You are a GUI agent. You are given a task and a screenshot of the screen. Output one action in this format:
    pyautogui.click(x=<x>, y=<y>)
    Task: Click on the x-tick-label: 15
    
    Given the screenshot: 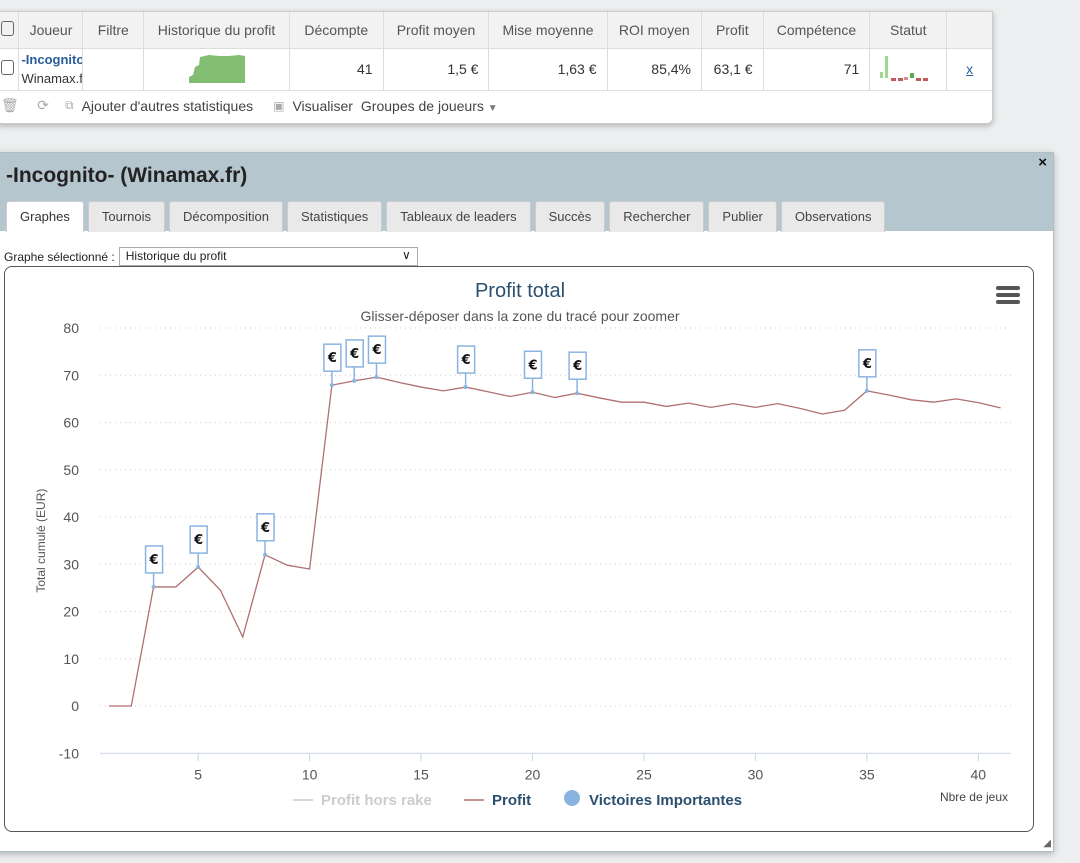 What is the action you would take?
    pyautogui.click(x=421, y=774)
    